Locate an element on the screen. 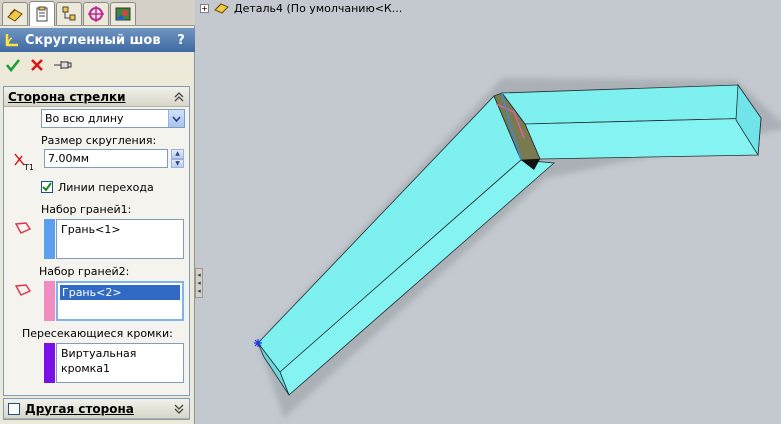  pin-icon is located at coordinates (63, 65).